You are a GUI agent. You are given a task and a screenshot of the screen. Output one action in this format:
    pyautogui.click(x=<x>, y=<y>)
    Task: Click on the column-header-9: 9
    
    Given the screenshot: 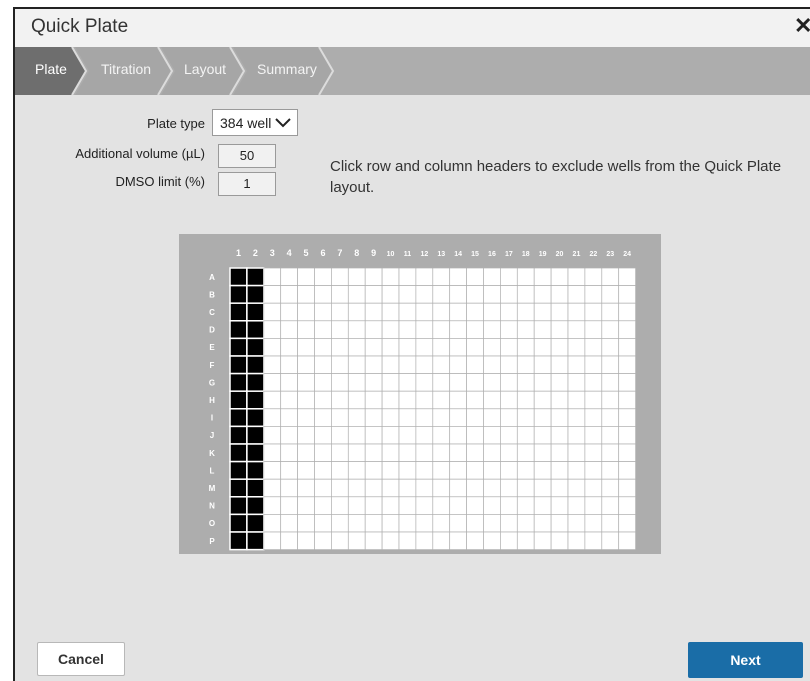 What is the action you would take?
    pyautogui.click(x=373, y=253)
    